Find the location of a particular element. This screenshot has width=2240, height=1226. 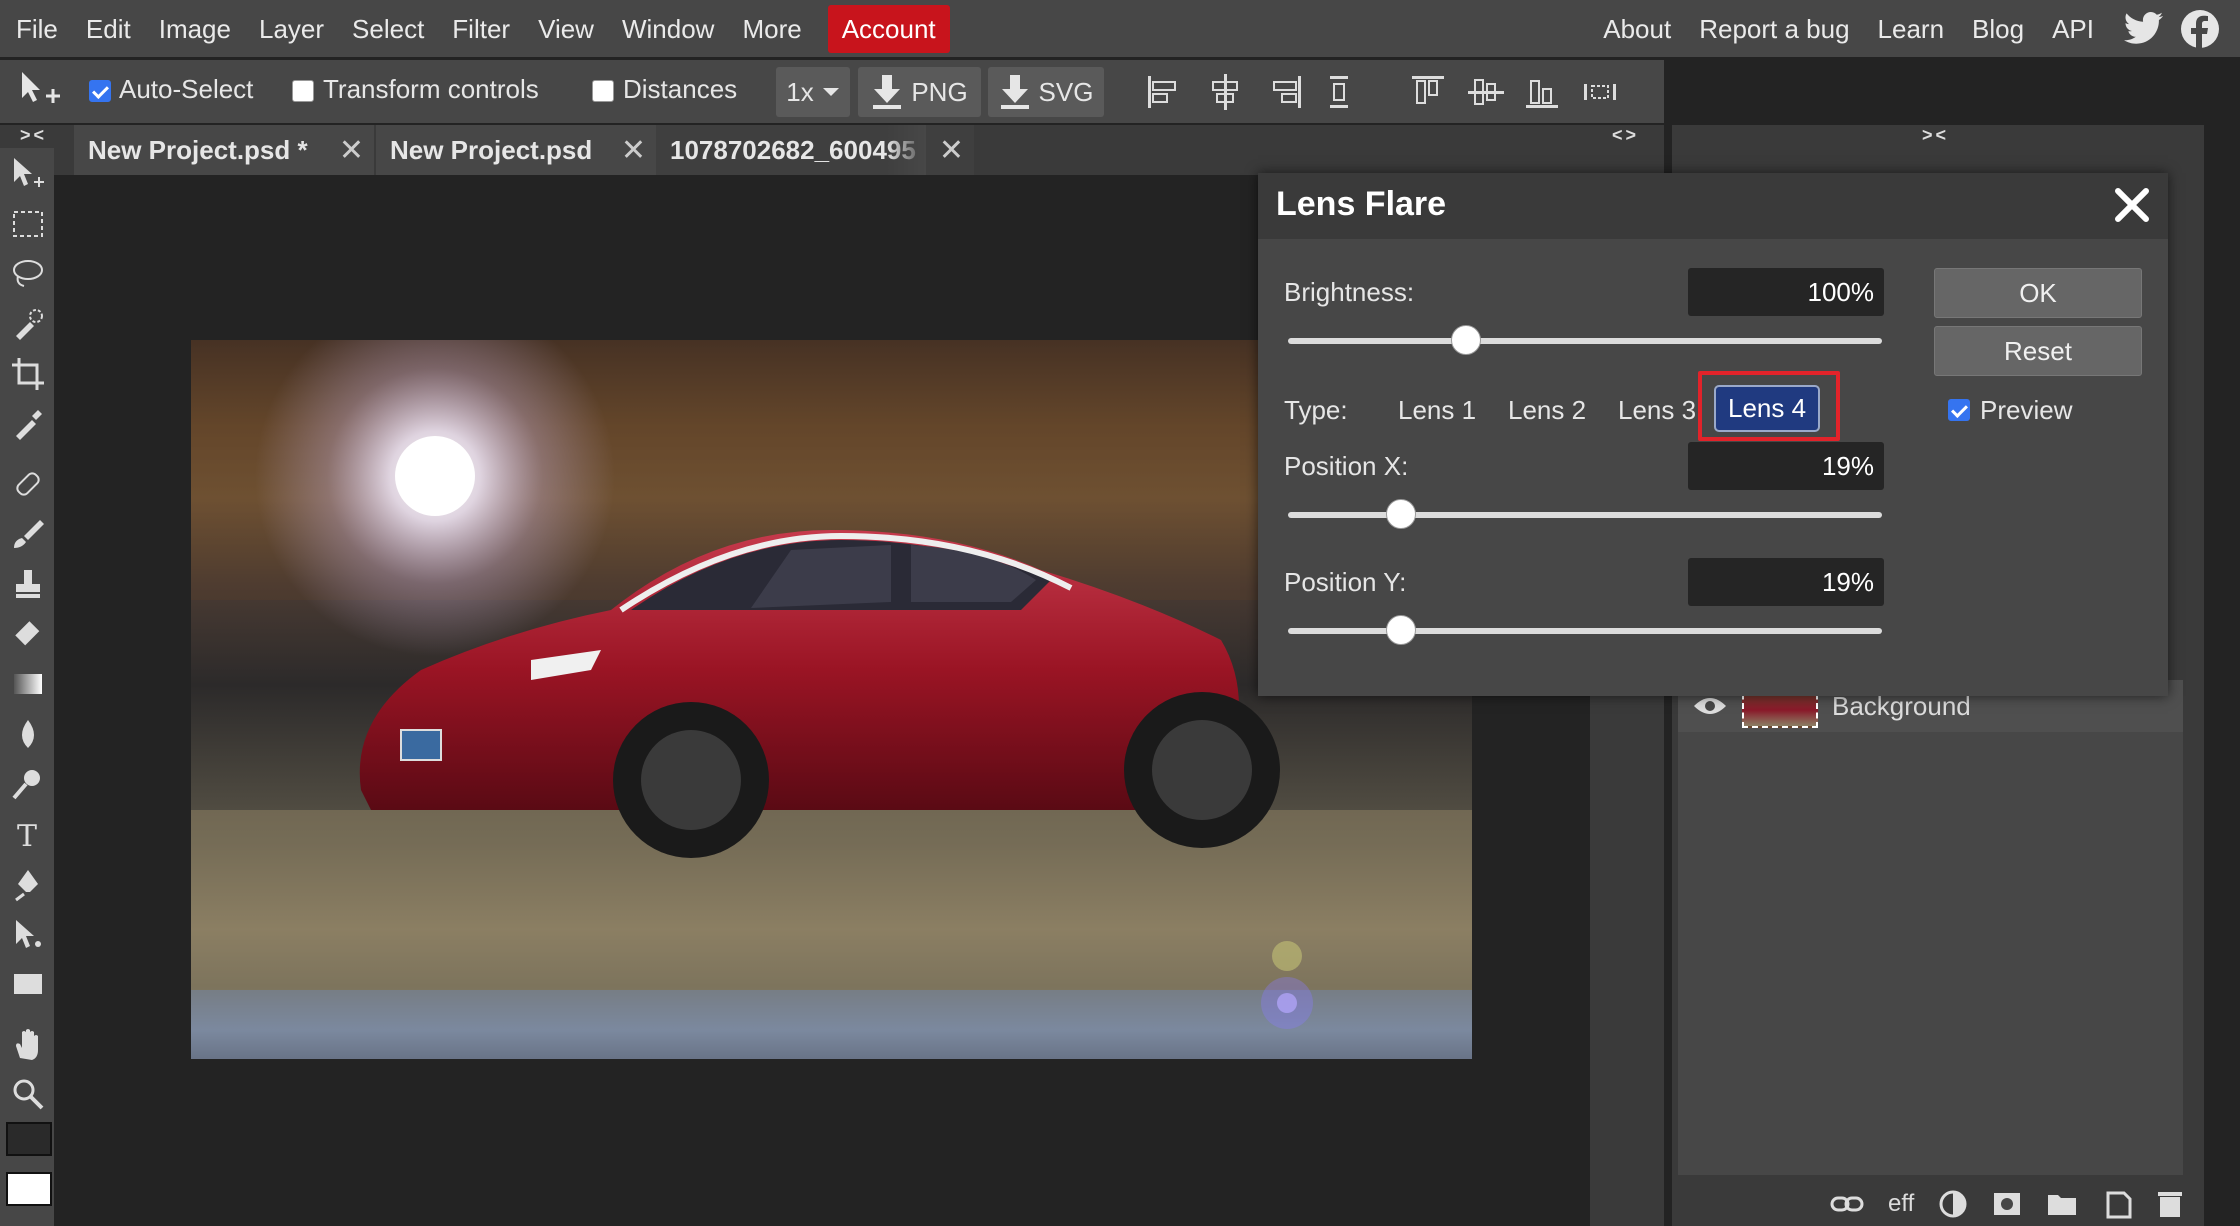

mask-icon is located at coordinates (2007, 1204).